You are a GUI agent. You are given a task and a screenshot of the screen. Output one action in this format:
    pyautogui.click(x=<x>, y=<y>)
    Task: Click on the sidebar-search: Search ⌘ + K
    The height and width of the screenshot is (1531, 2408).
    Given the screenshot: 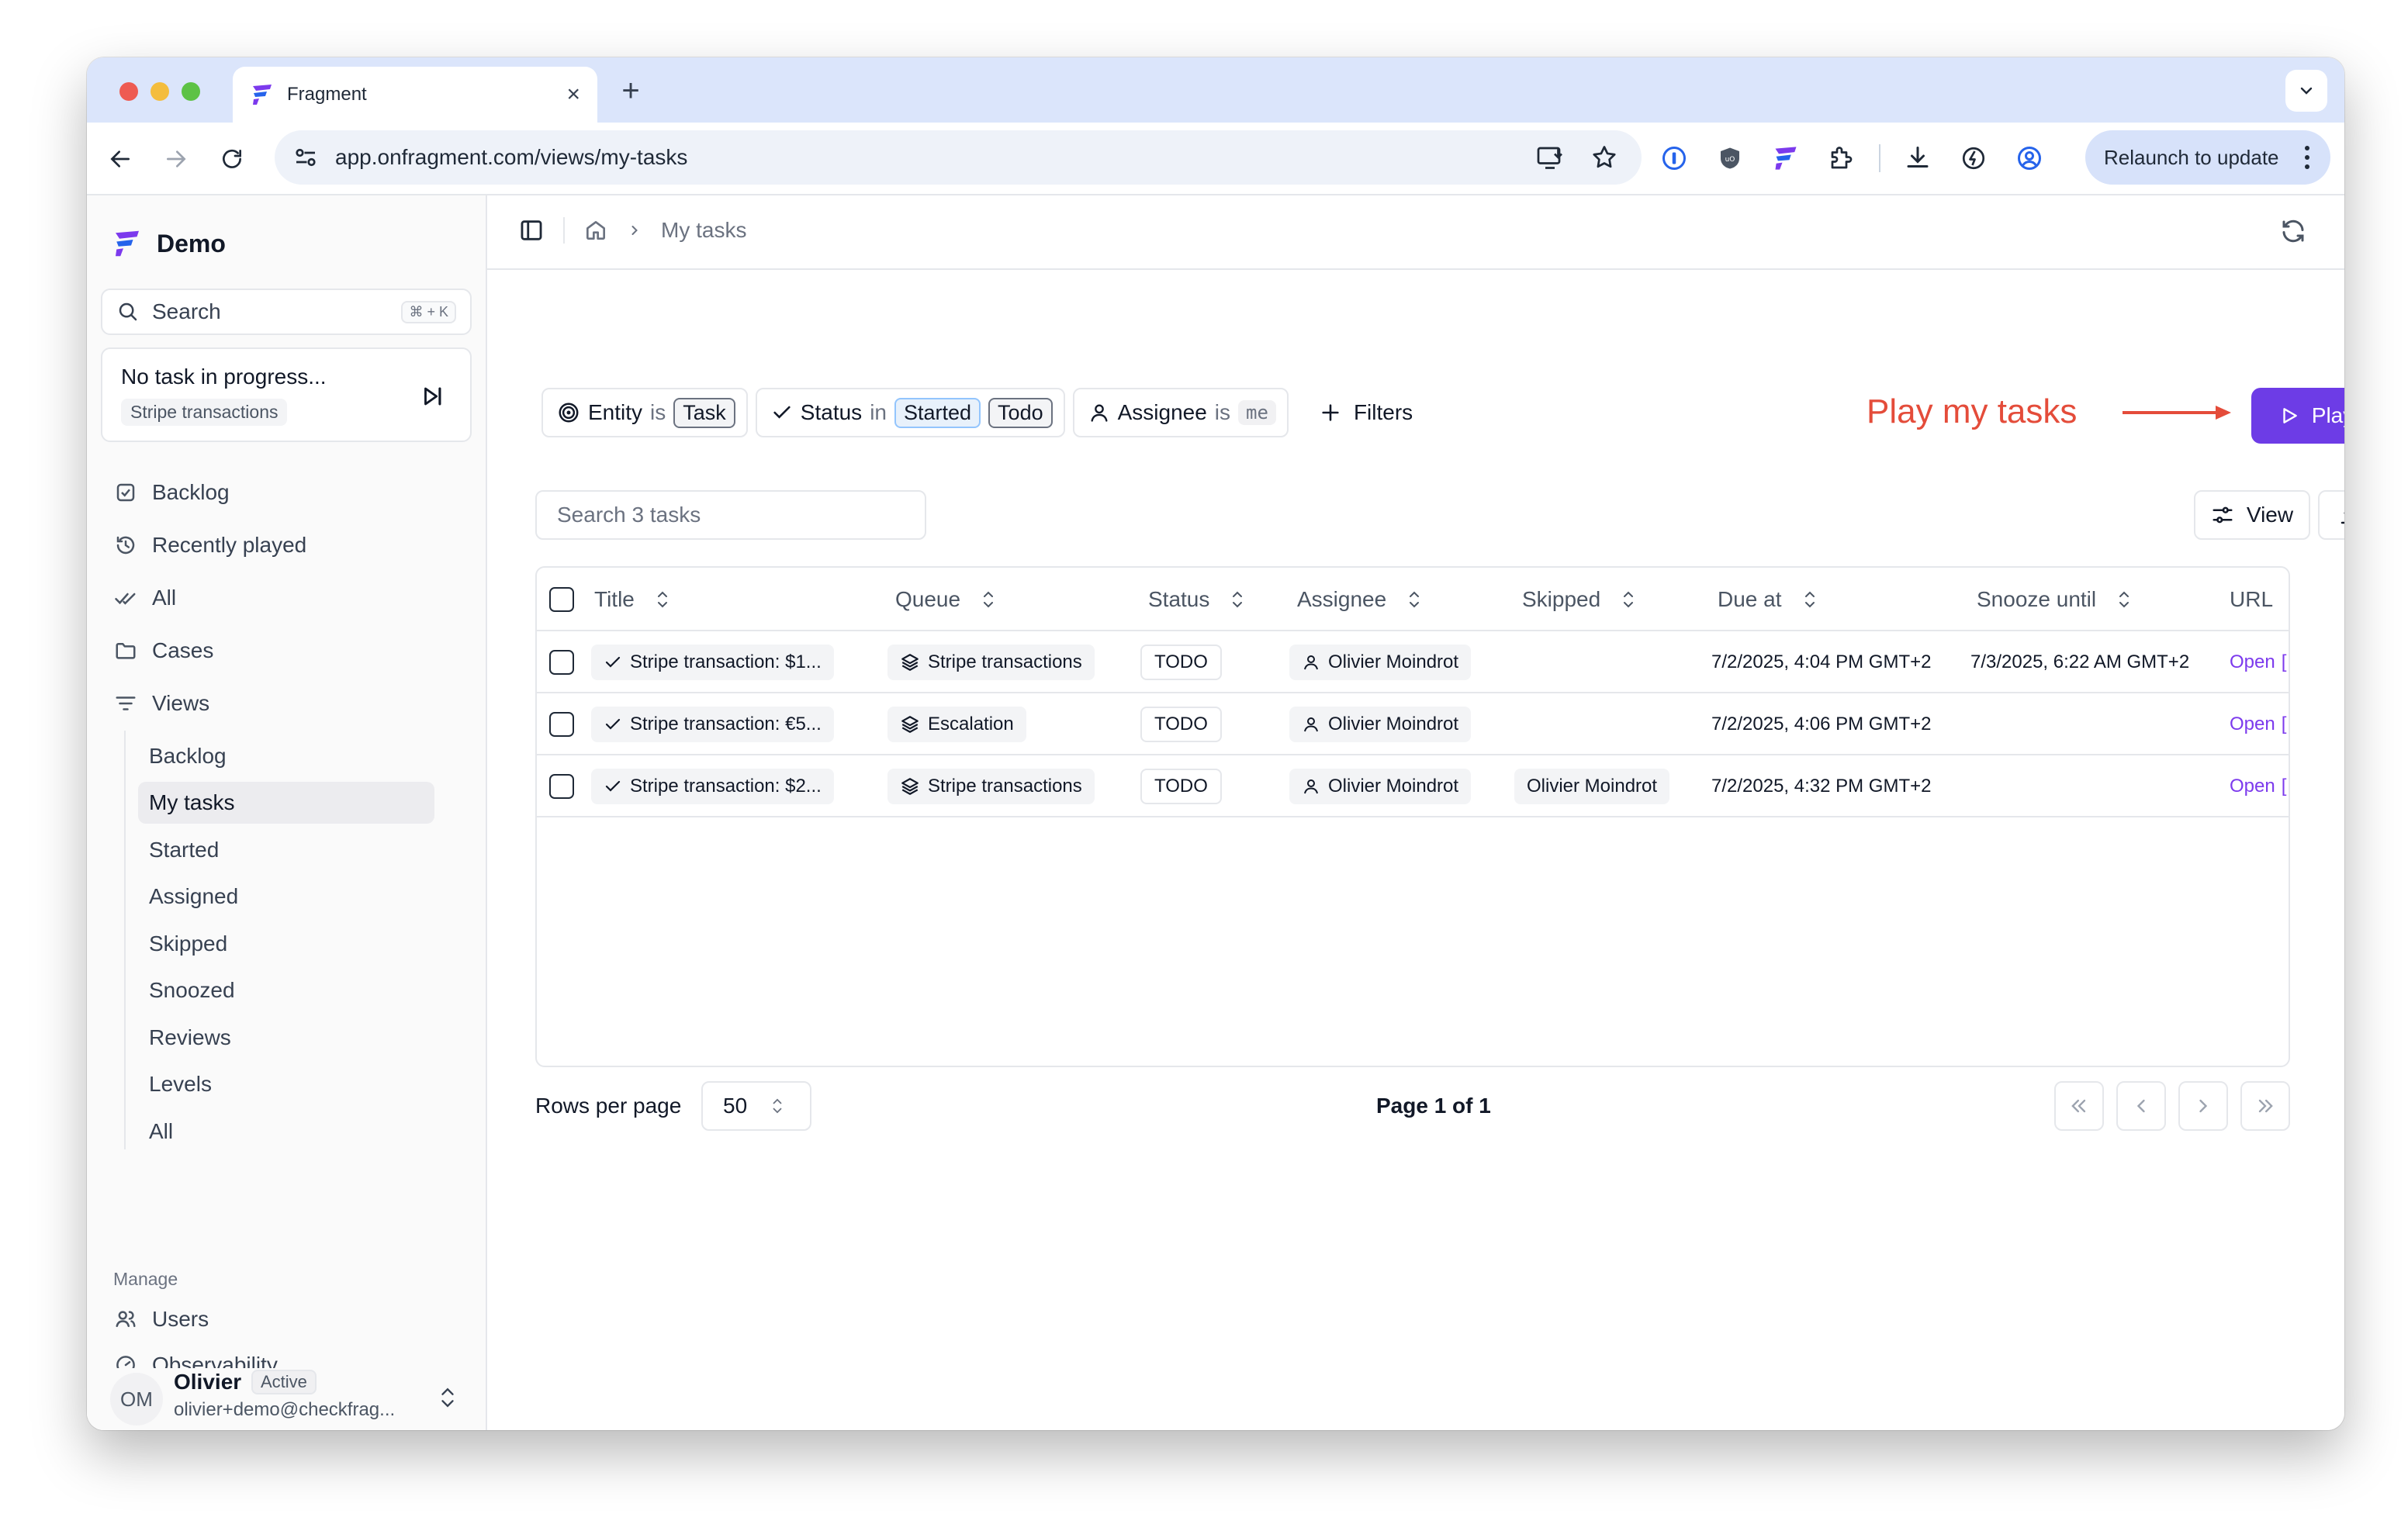 What is the action you would take?
    pyautogui.click(x=286, y=312)
    